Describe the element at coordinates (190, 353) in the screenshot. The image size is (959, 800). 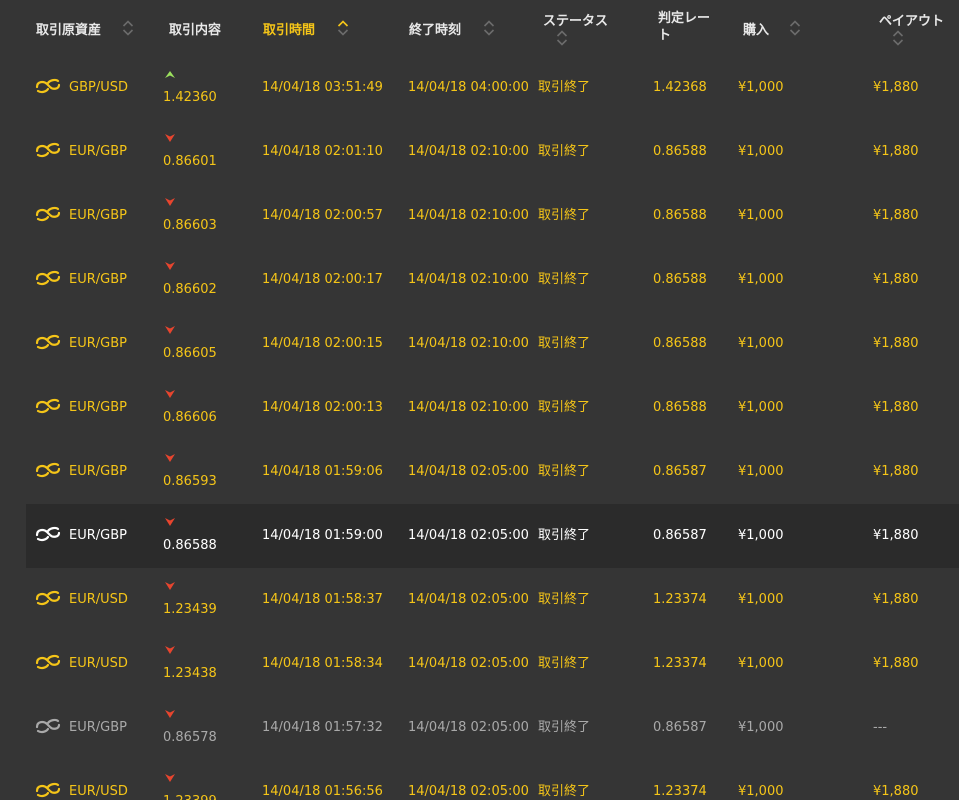
I see `entry-rate: 0.86605` at that location.